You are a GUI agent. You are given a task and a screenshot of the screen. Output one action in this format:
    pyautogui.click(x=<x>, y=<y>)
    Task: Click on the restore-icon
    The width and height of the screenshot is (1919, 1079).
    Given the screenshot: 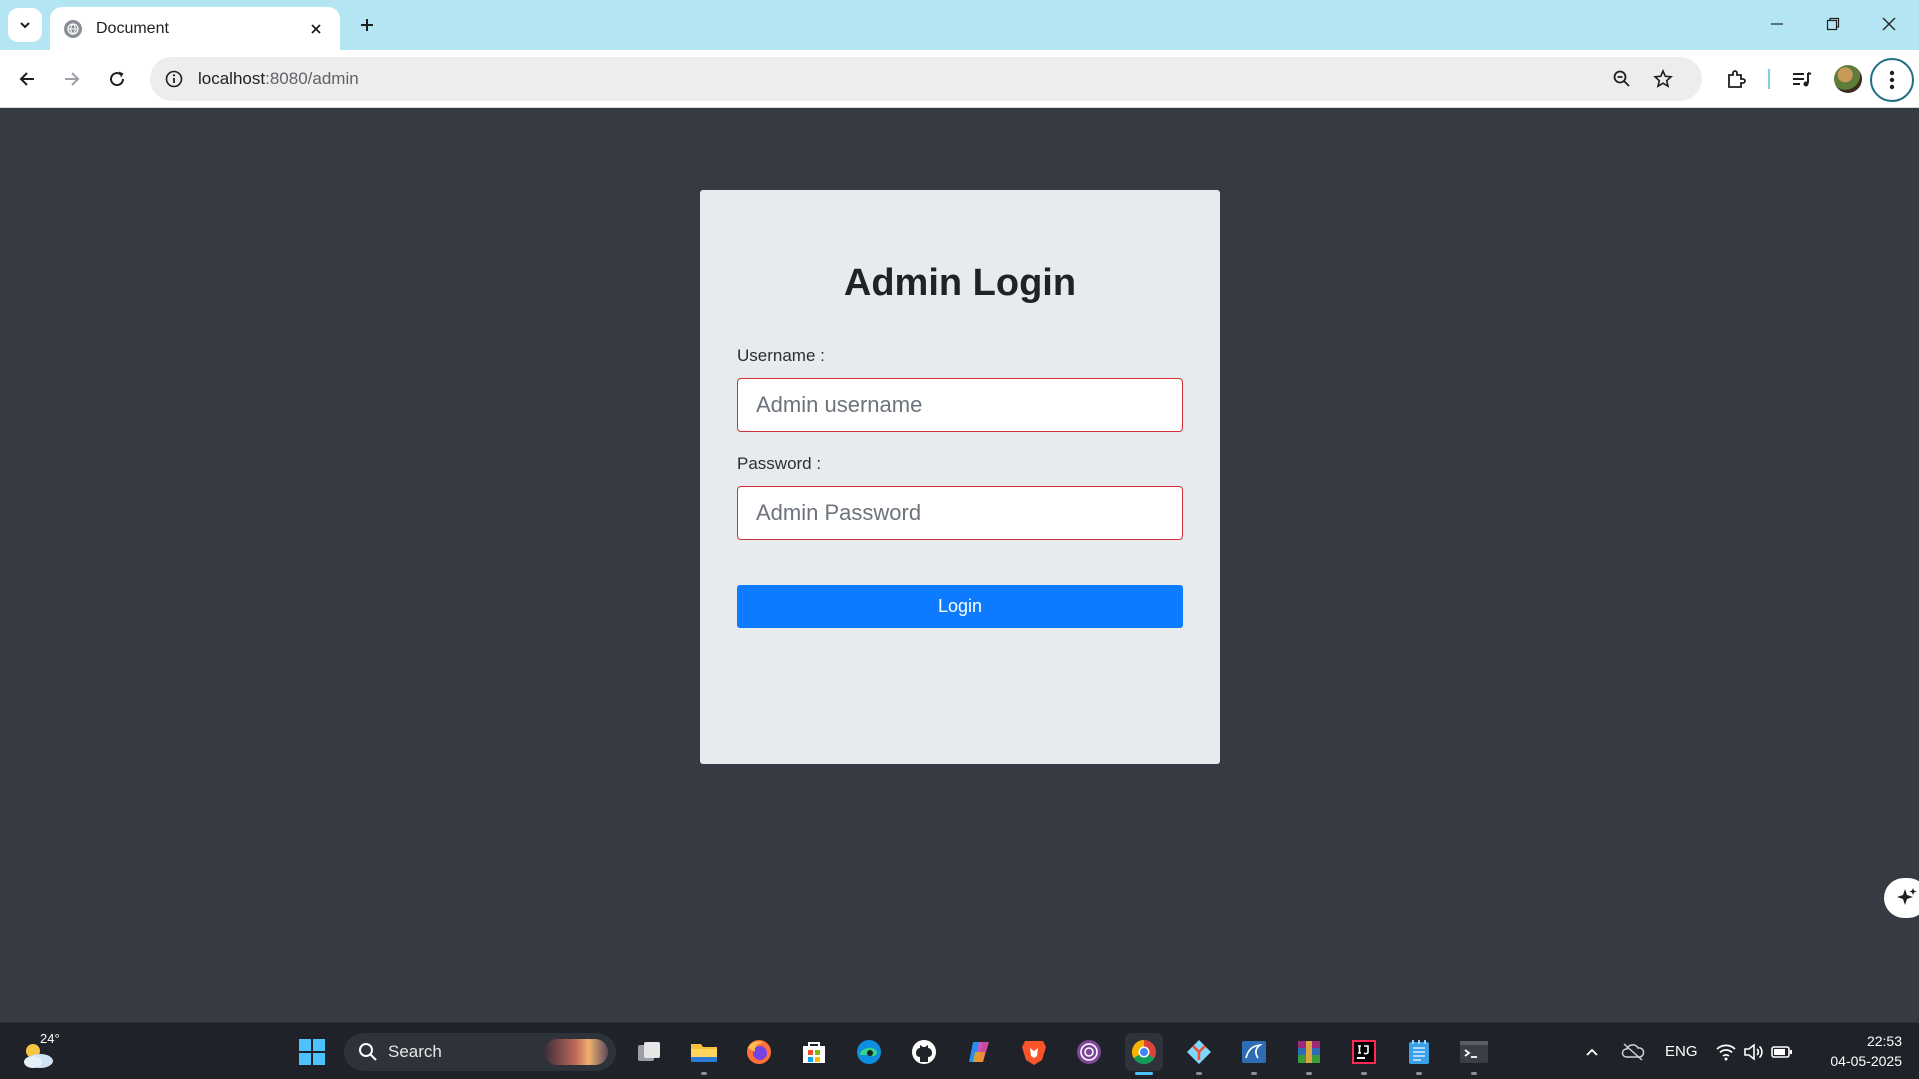 What is the action you would take?
    pyautogui.click(x=1833, y=24)
    